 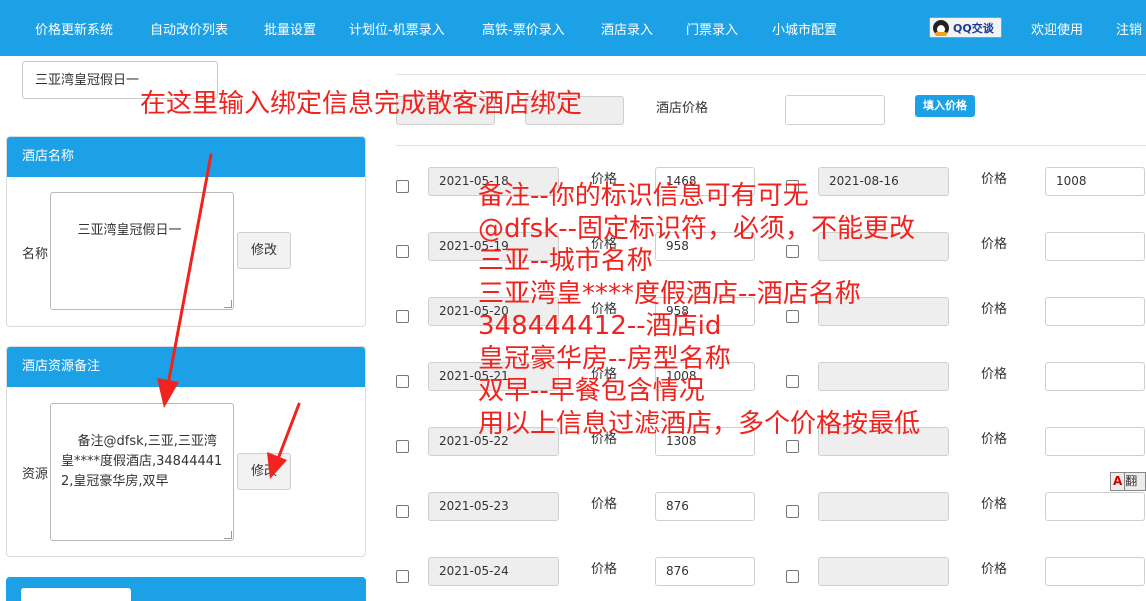 What do you see at coordinates (186, 367) in the screenshot?
I see `hotel-resource-panel-title: 酒店资源备注` at bounding box center [186, 367].